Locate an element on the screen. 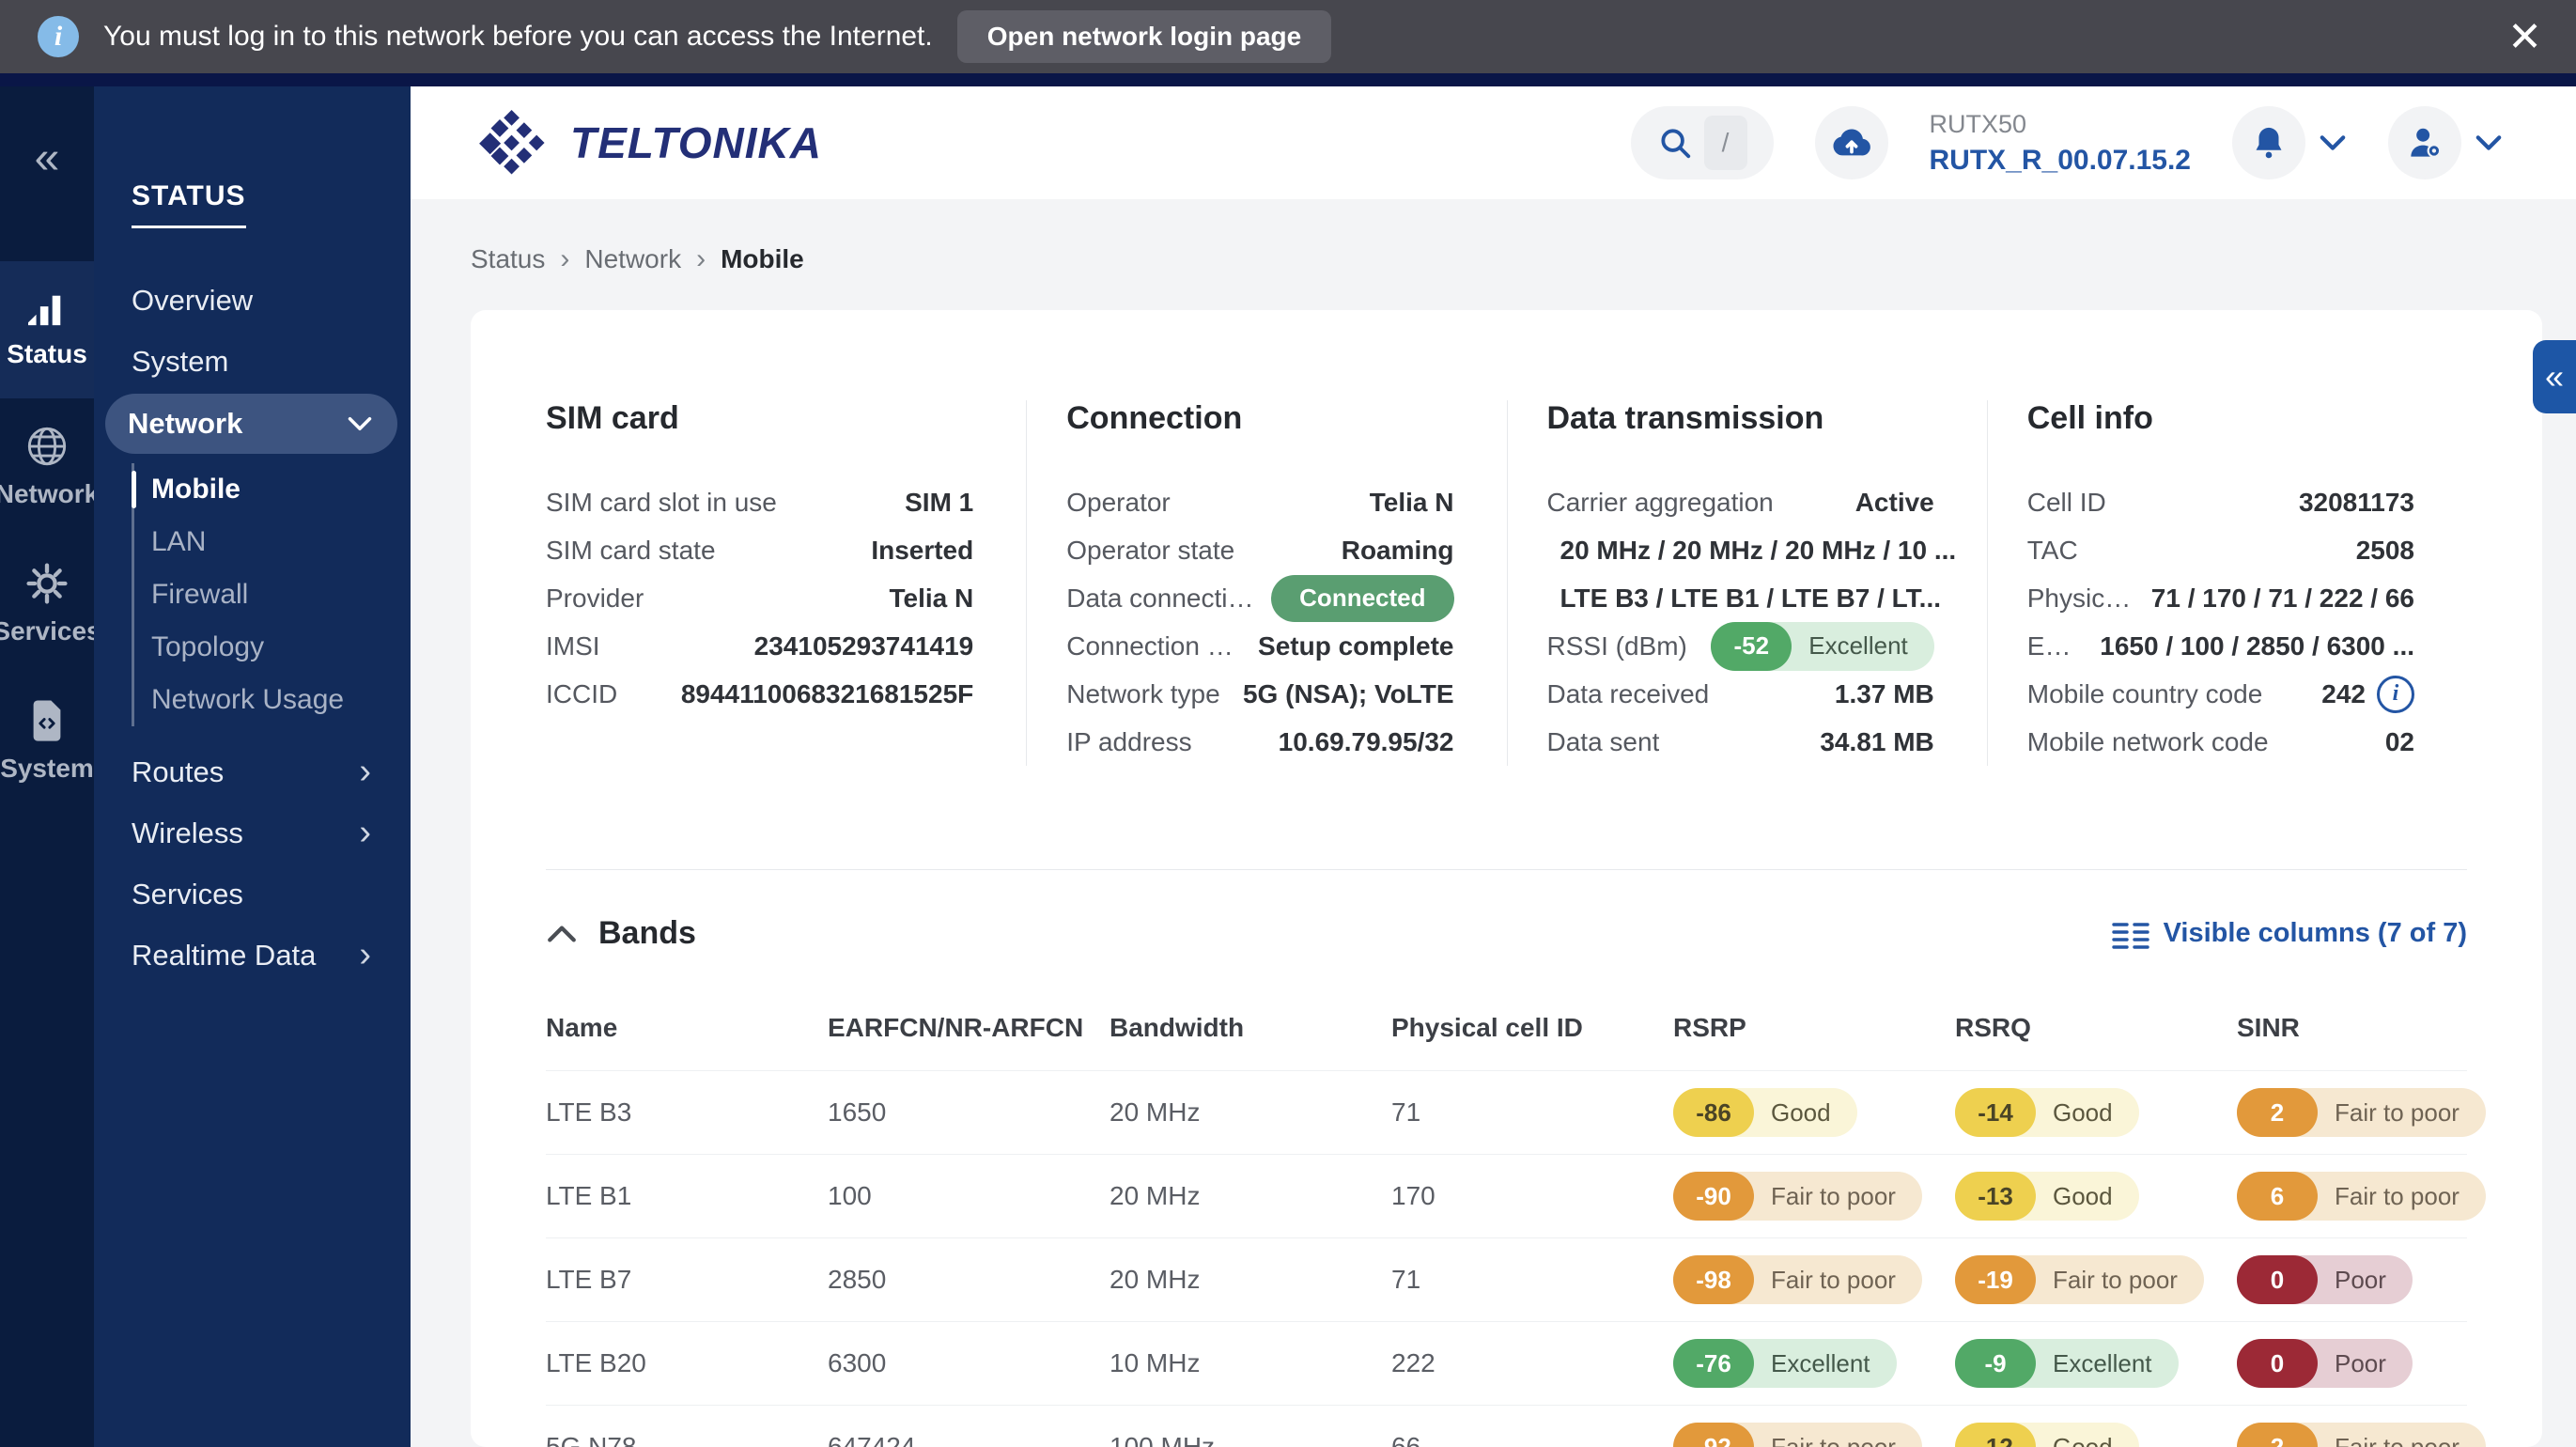  rsrp-badge: -76 Excellent is located at coordinates (1785, 1363).